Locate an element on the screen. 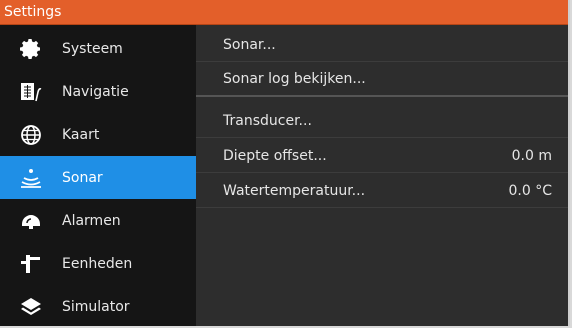 The width and height of the screenshot is (572, 328). window-title: Settings is located at coordinates (284, 12).